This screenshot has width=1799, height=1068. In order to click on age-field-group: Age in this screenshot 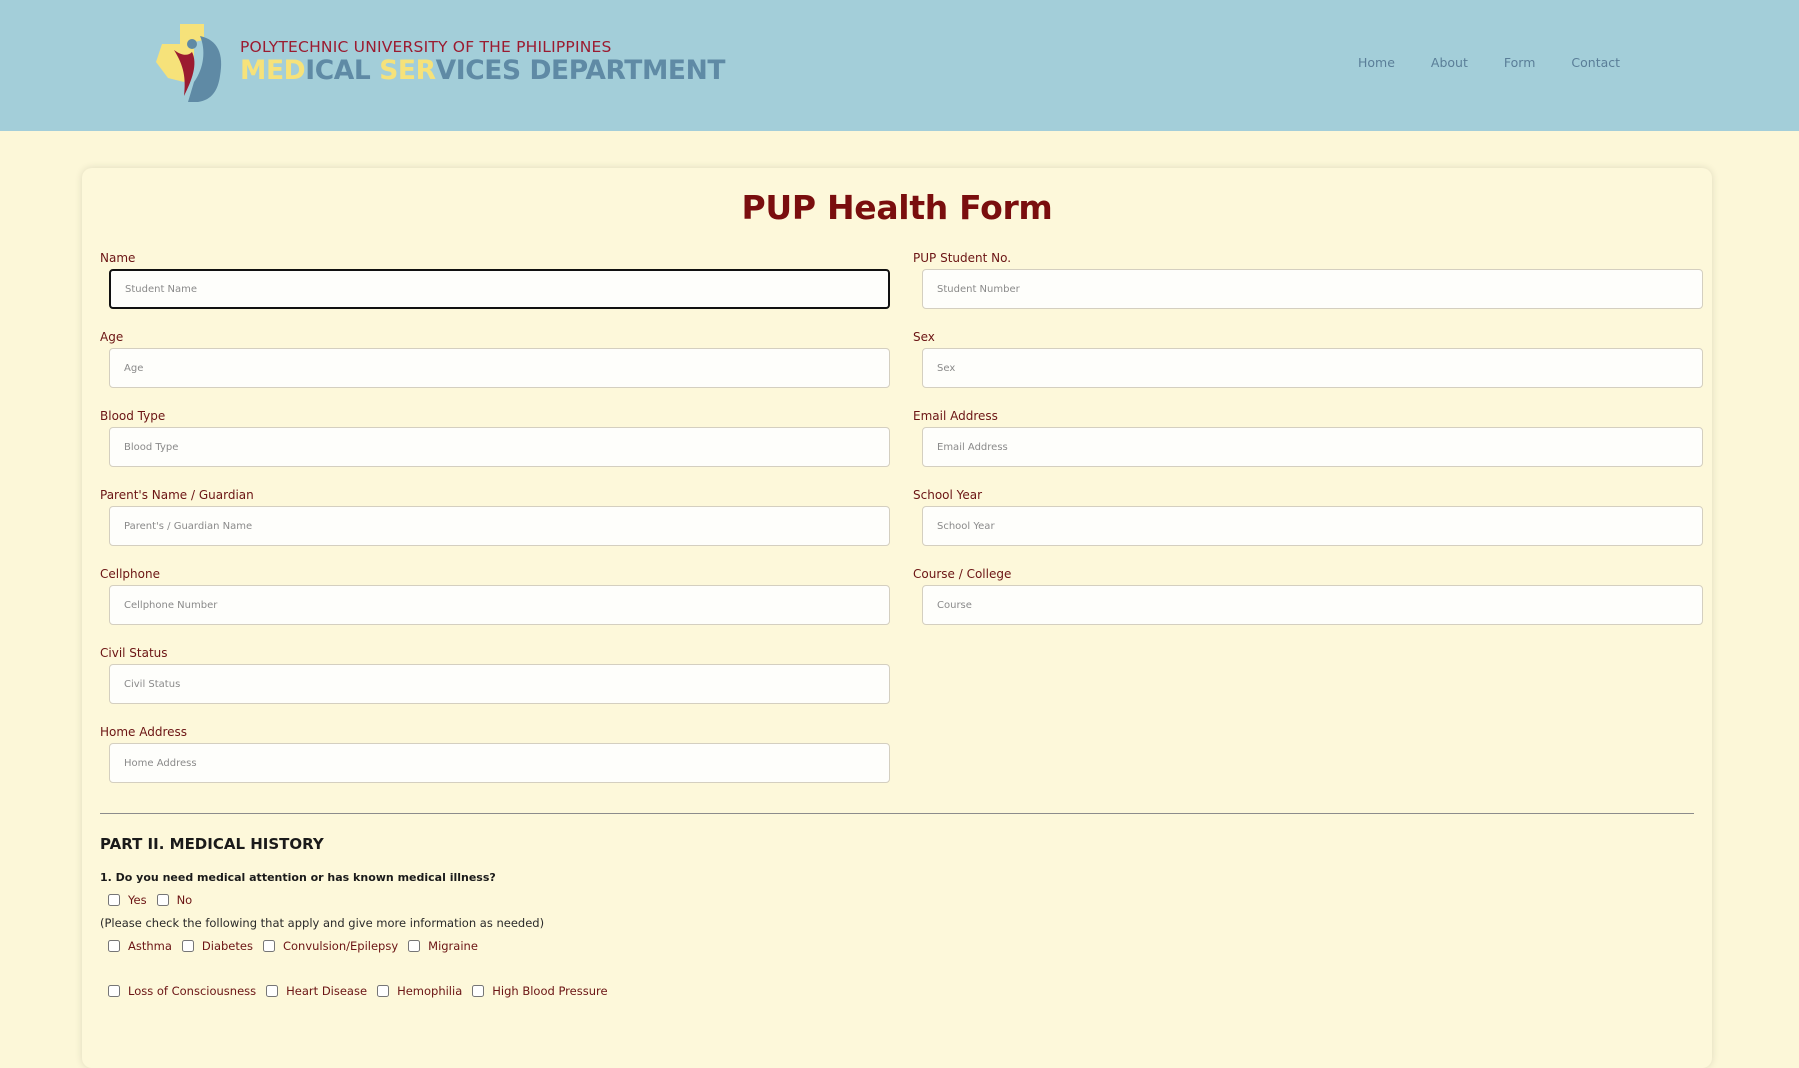, I will do `click(500, 359)`.